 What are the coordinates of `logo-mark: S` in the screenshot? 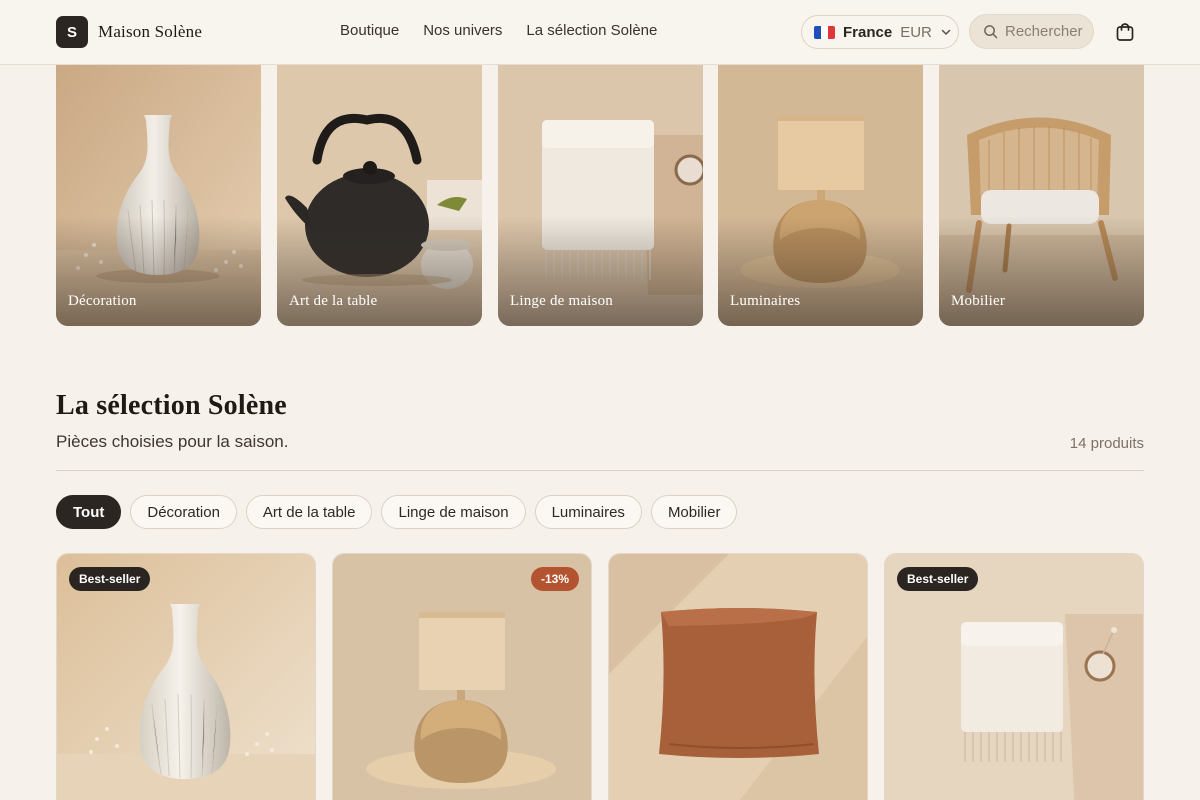 It's located at (72, 32).